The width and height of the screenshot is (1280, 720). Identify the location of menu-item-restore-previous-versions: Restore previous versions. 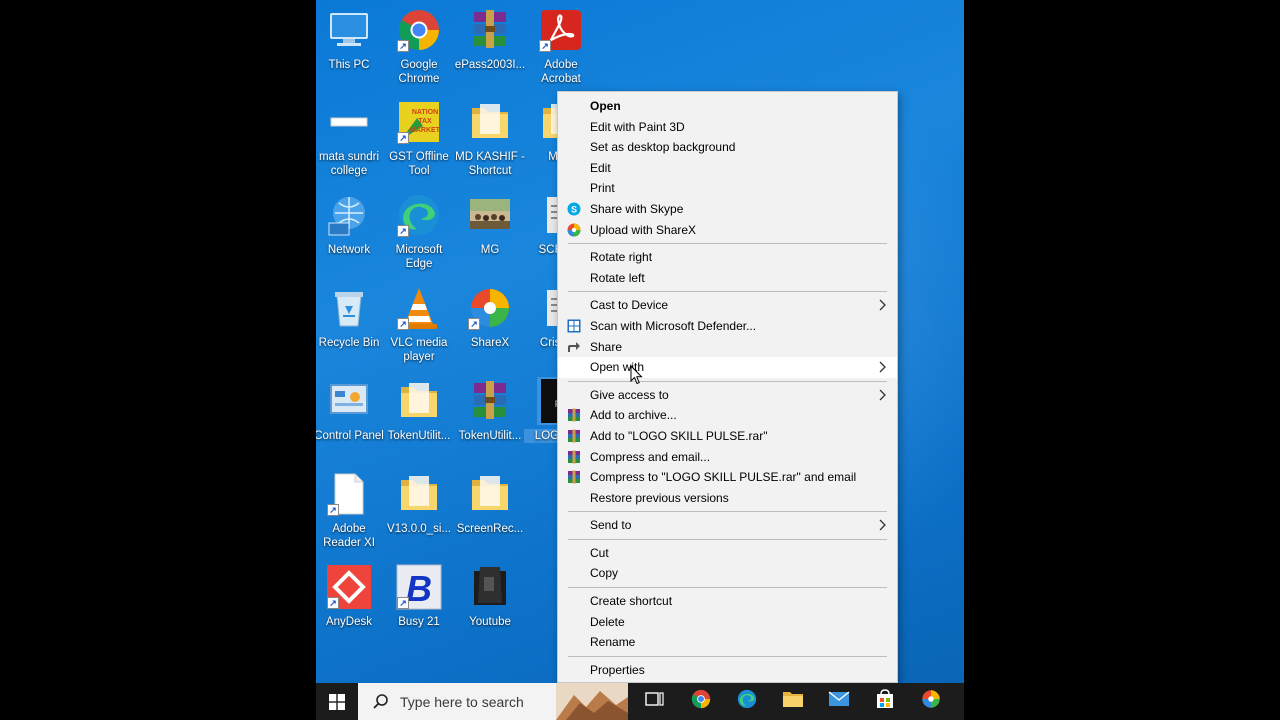
(727, 498).